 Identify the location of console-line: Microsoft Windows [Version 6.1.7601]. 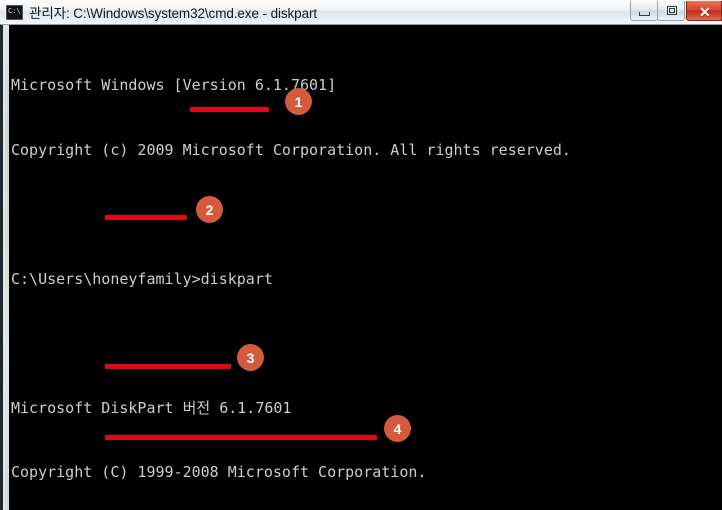
(174, 85).